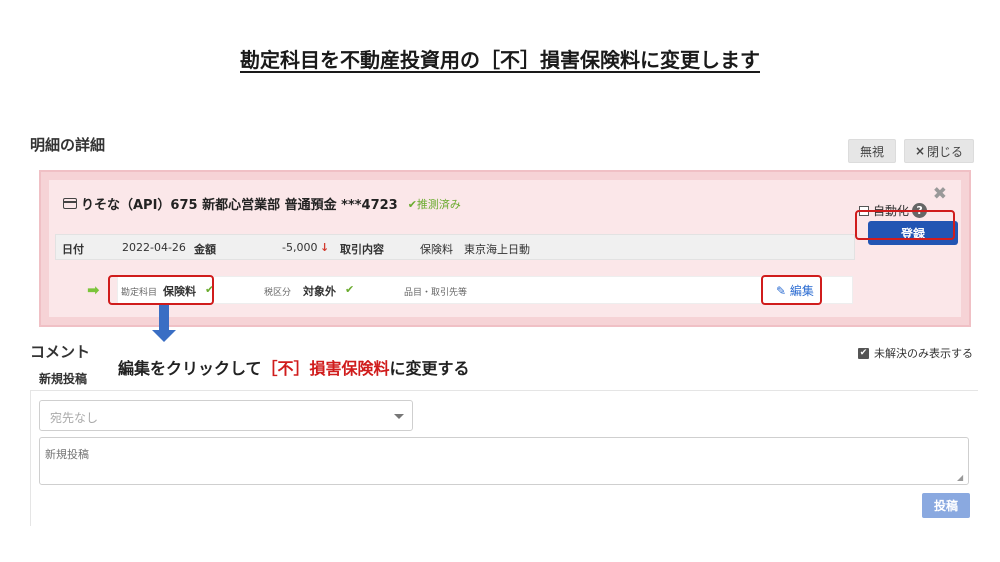 The width and height of the screenshot is (1000, 562). I want to click on post-button: 投稿, so click(946, 505).